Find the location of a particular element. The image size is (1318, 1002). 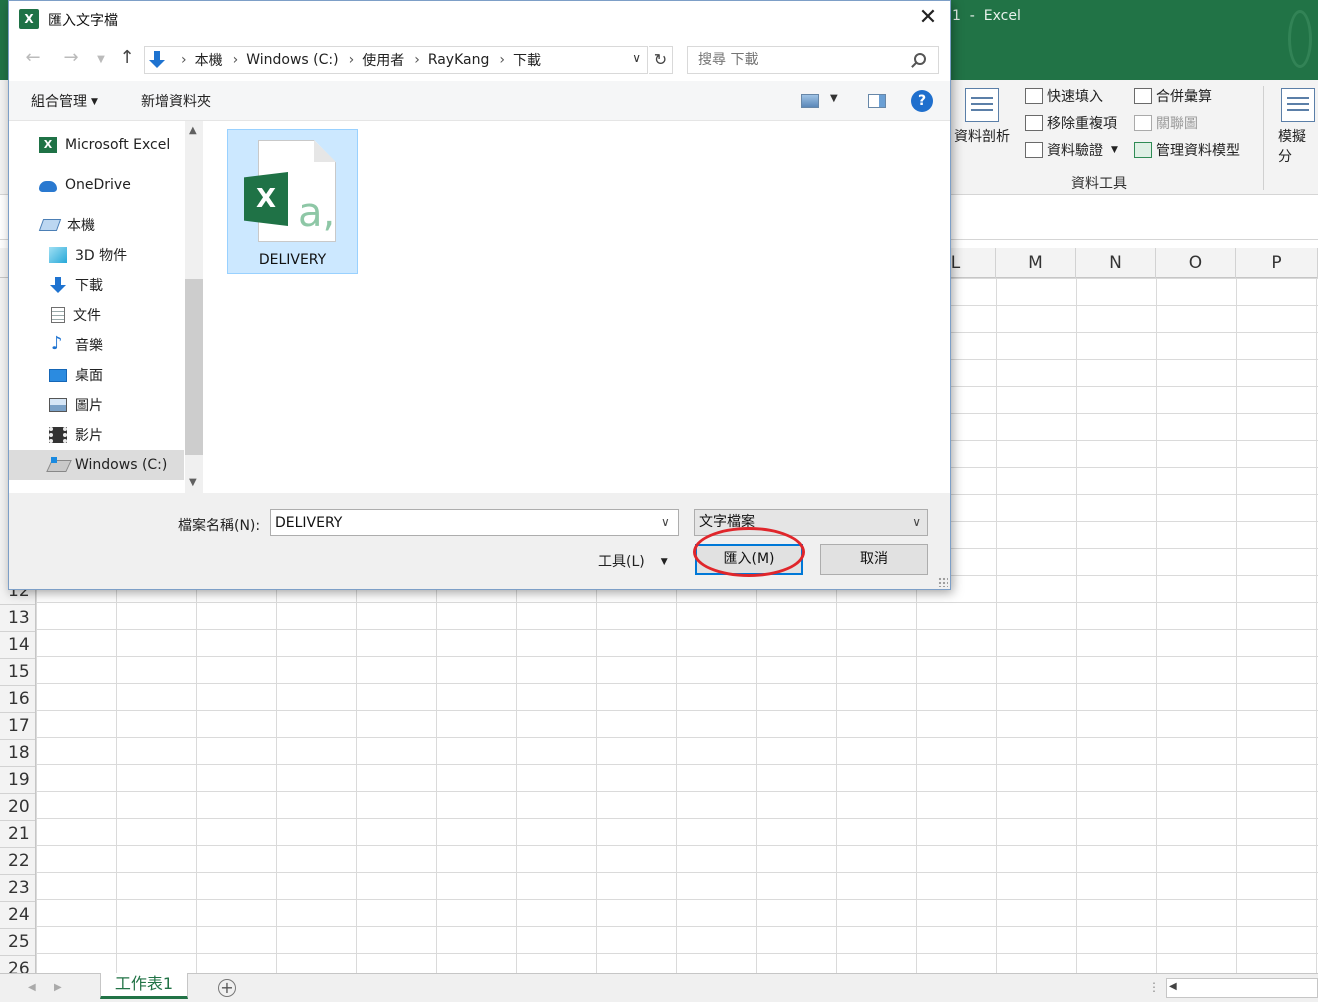

data-validation-label: 資料驗證 is located at coordinates (1075, 151).